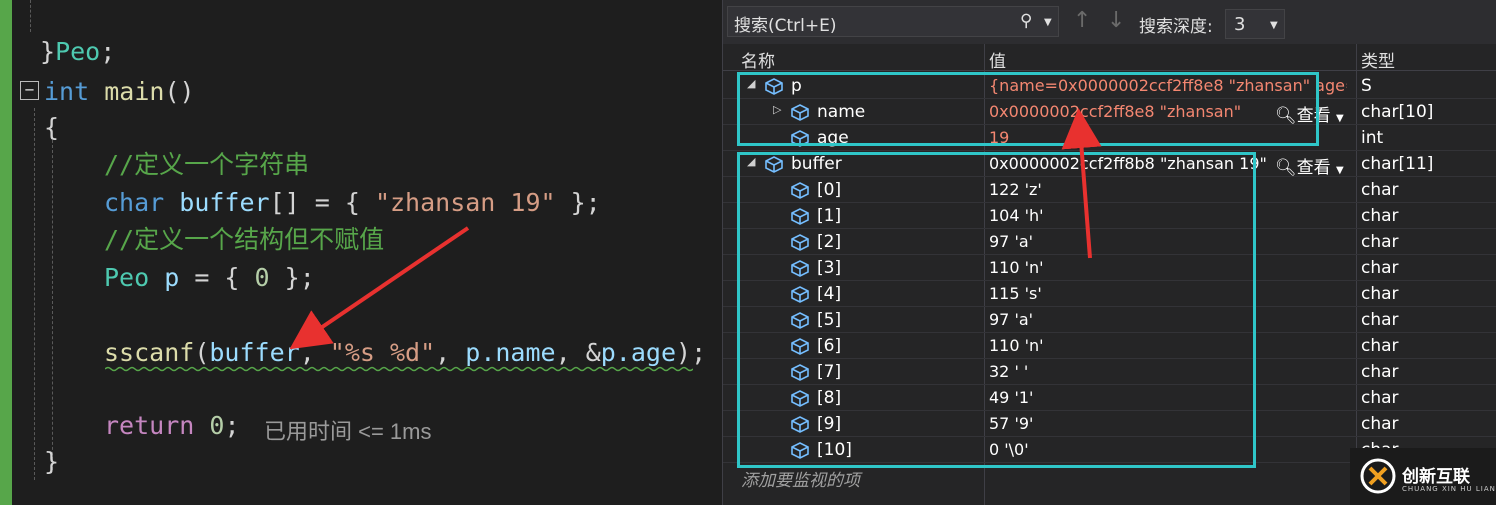  Describe the element at coordinates (149, 425) in the screenshot. I see `keyword: return` at that location.